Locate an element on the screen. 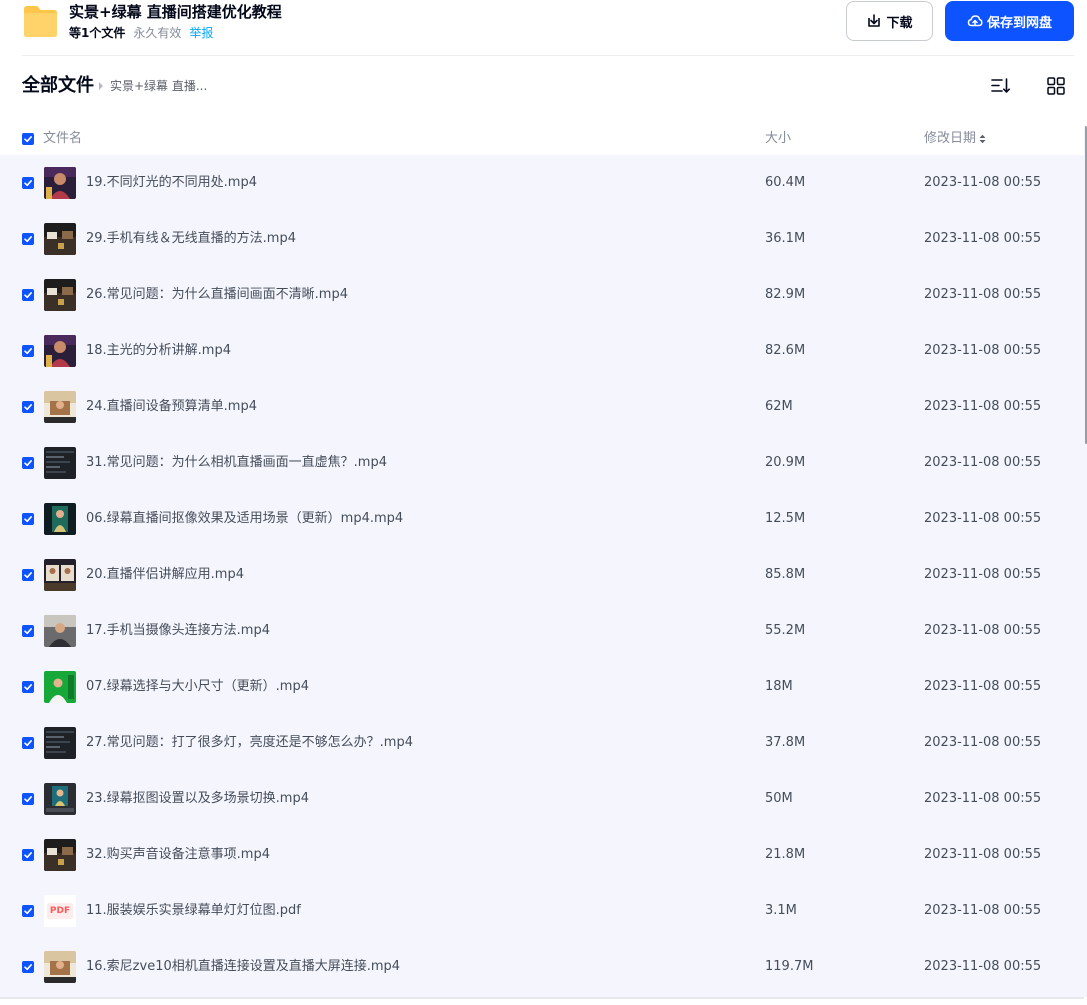 This screenshot has width=1087, height=1005. sort-button is located at coordinates (1001, 86).